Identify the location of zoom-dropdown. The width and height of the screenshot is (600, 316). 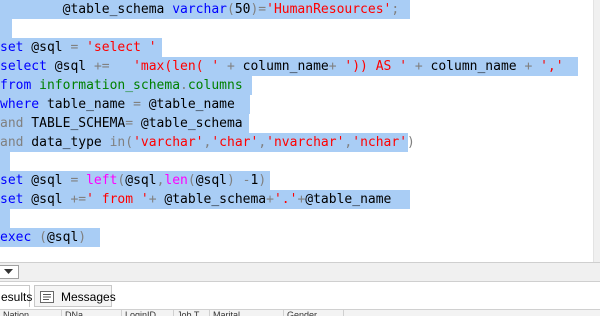
(9, 272).